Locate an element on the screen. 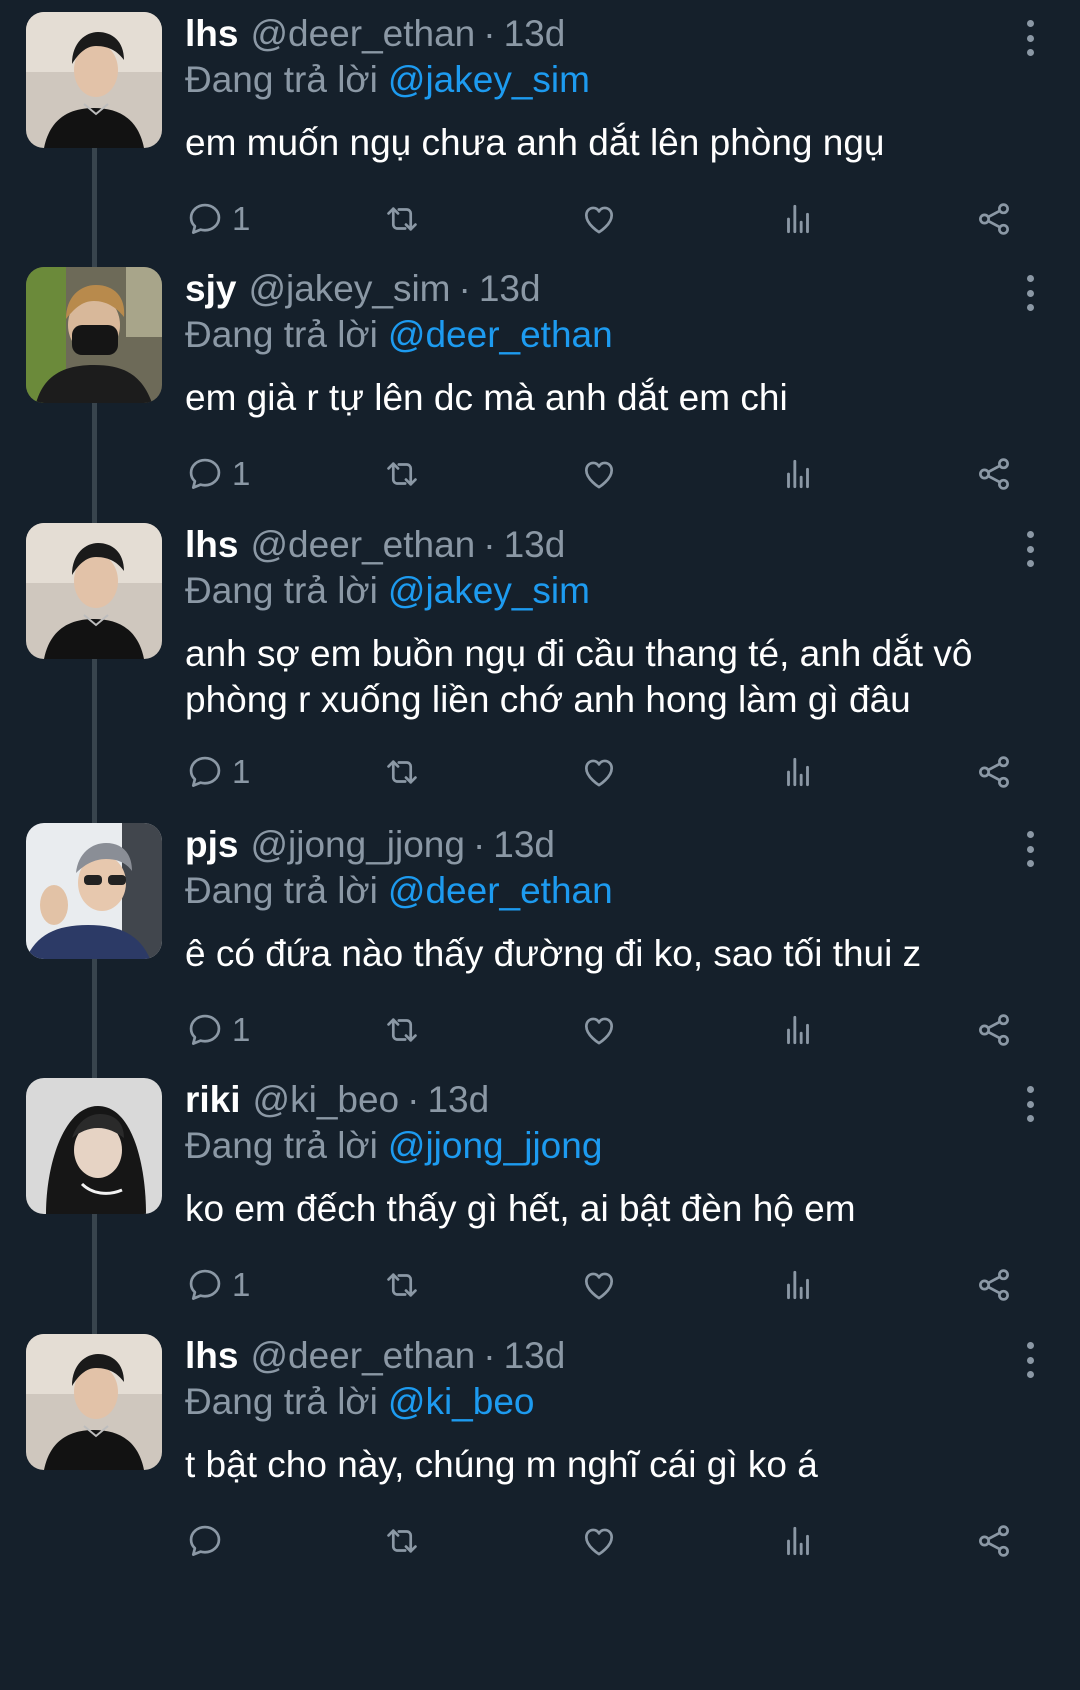 The height and width of the screenshot is (1690, 1080). mention-link: @ki_beo is located at coordinates (461, 1401).